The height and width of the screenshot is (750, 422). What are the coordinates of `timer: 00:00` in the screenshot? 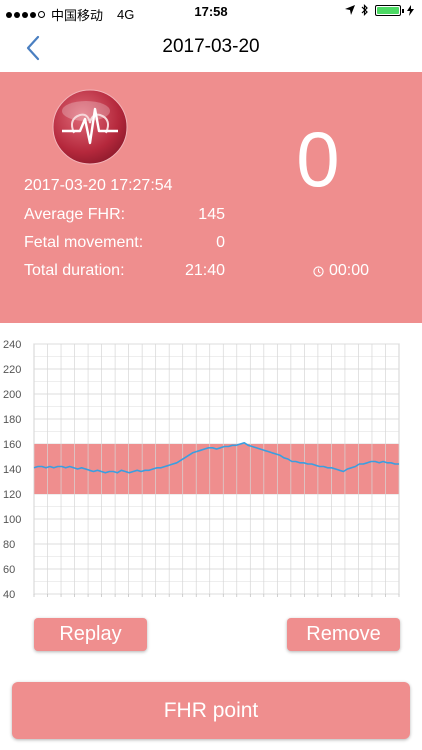 It's located at (341, 271).